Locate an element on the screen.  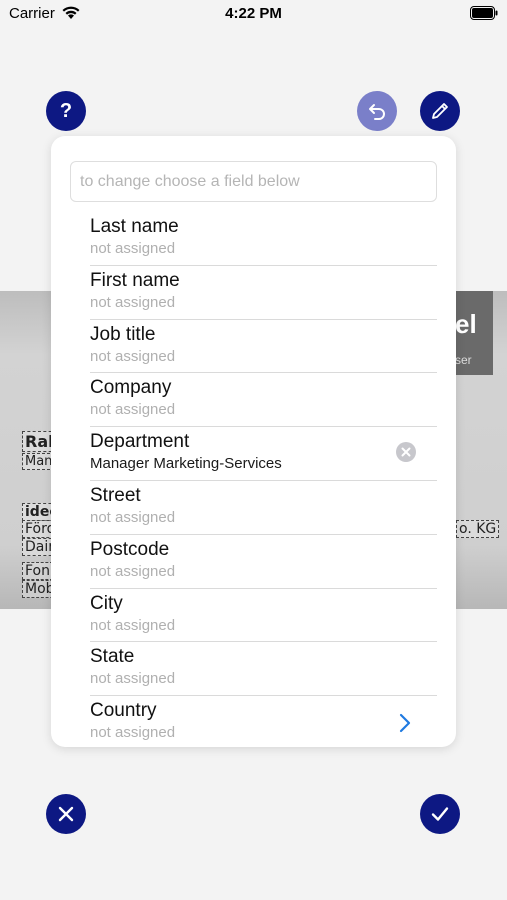
field-row-first-name: First name not assigned is located at coordinates (263, 293).